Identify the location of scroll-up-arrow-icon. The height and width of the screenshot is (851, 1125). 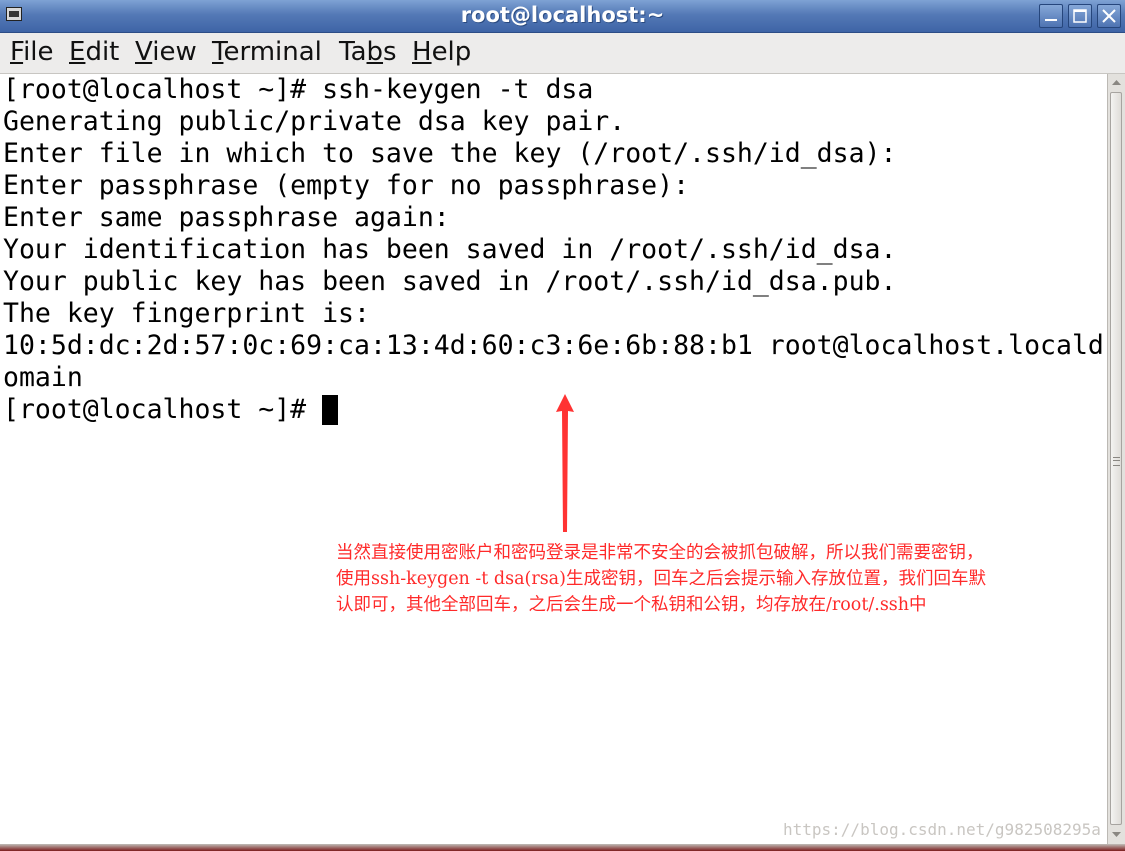
(1116, 82).